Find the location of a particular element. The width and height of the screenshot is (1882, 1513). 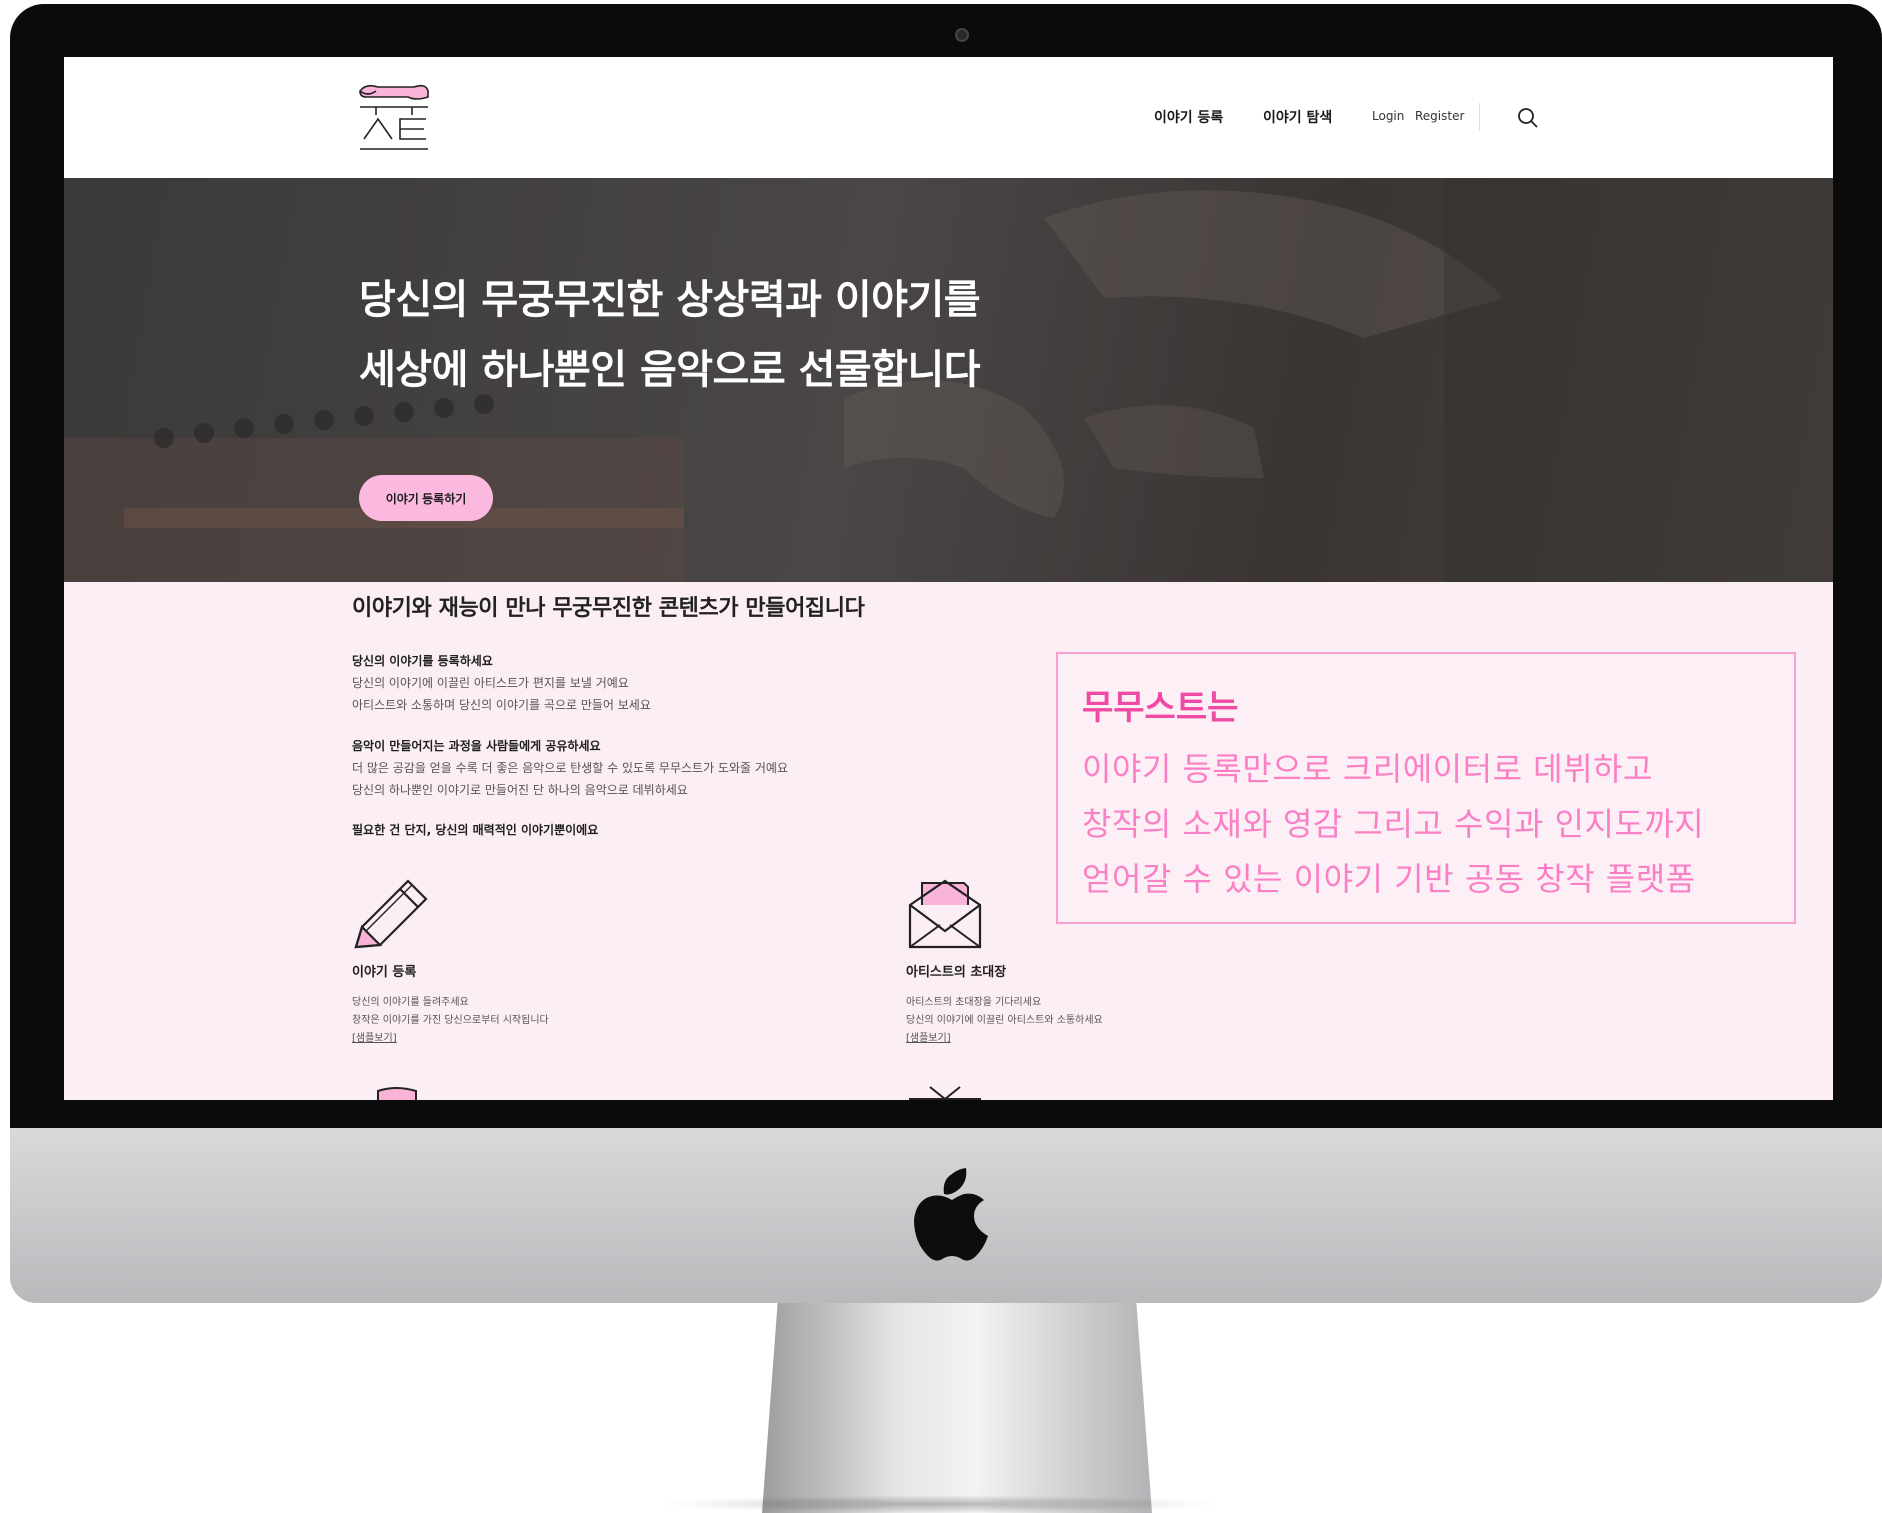

intro-block-heading: 당신의 이야기를 등록하세요 is located at coordinates (422, 661).